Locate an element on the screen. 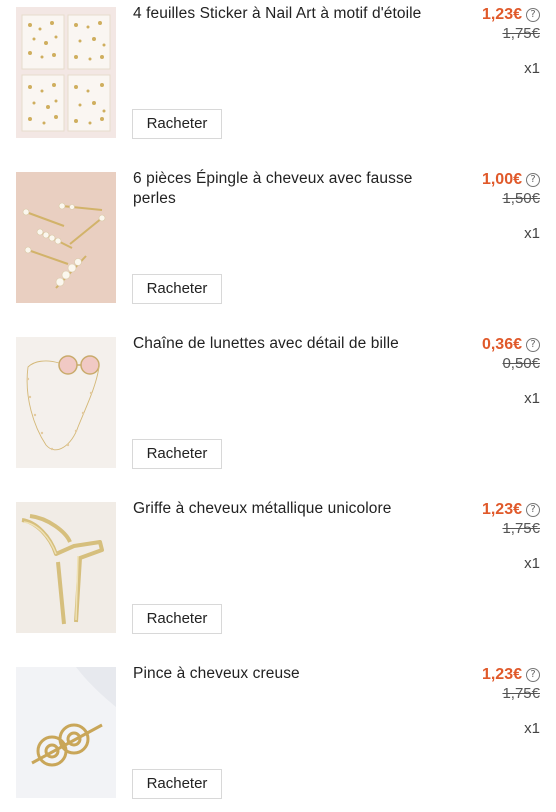 The height and width of the screenshot is (812, 556). price-block: 0,36€ ? 0,50€ is located at coordinates (485, 354).